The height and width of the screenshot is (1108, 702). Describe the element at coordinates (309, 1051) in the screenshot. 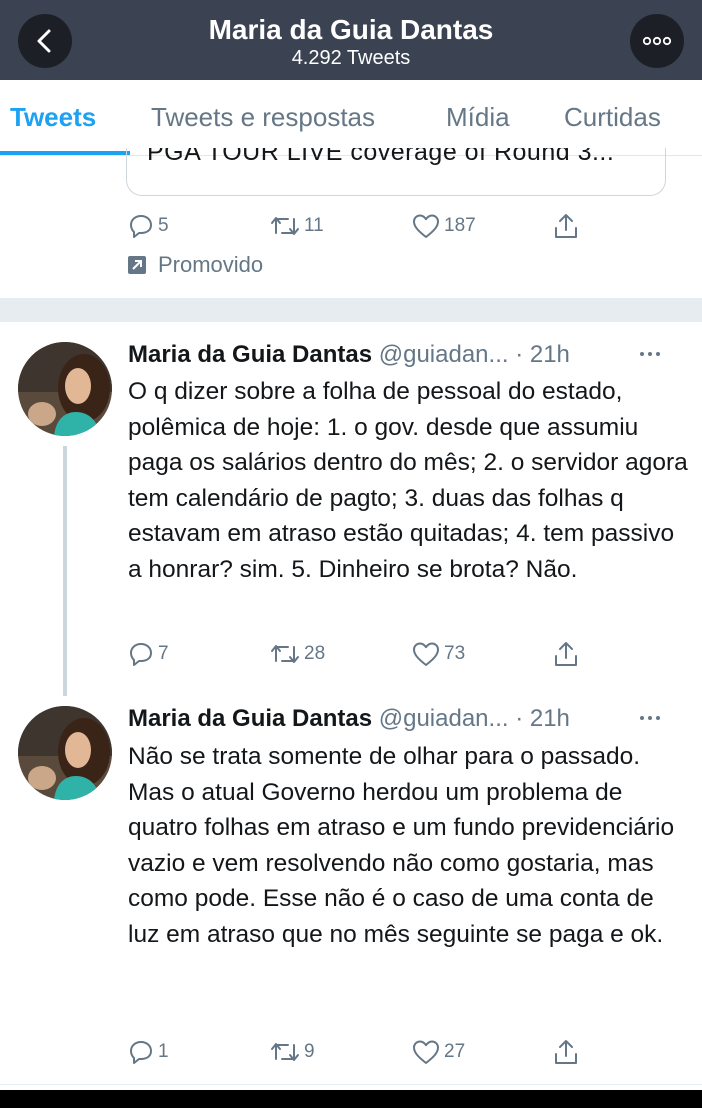

I see `retweet-count: 9` at that location.